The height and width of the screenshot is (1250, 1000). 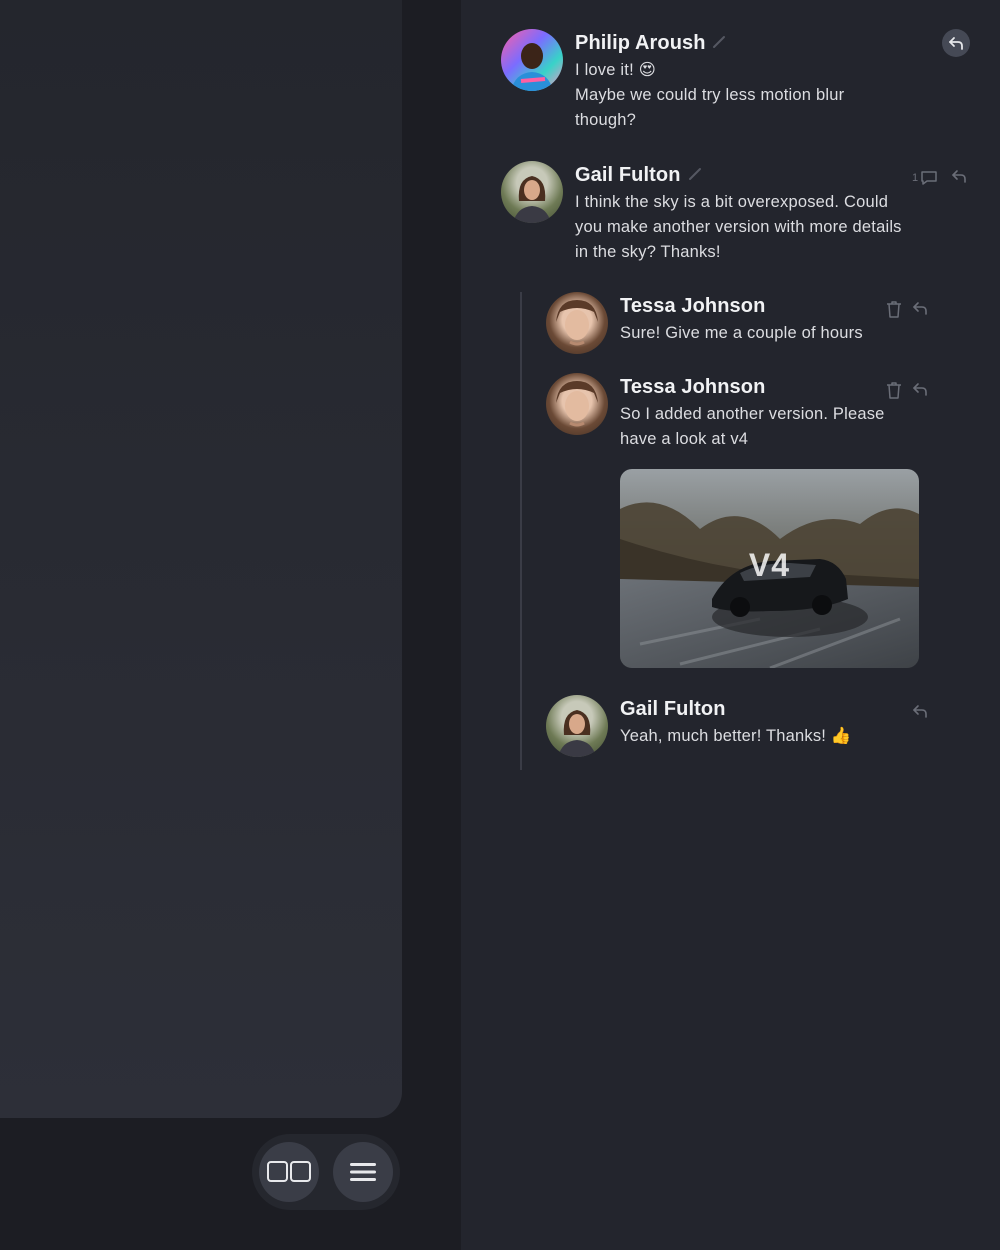 What do you see at coordinates (521, 531) in the screenshot?
I see `thread-line` at bounding box center [521, 531].